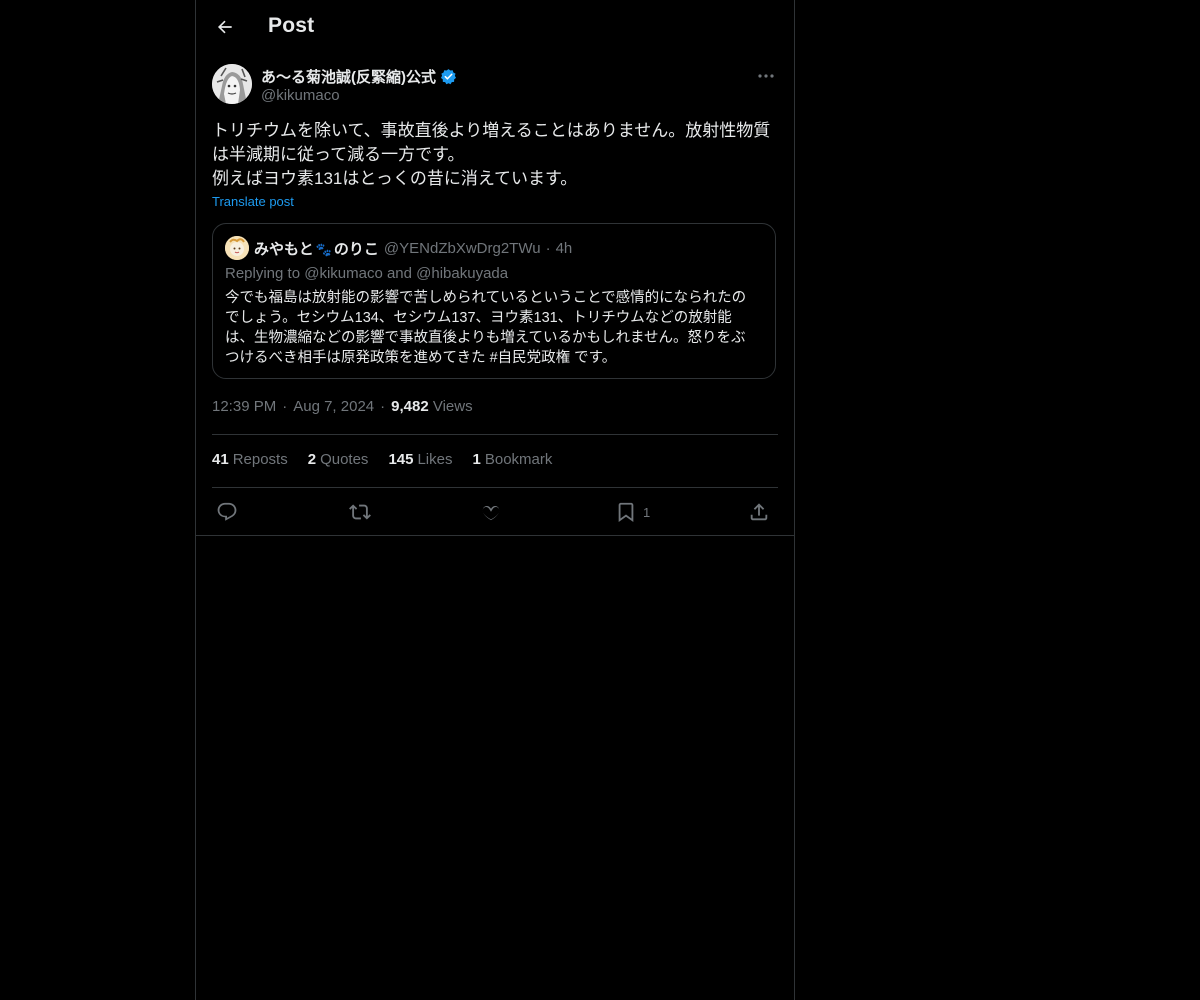 This screenshot has height=1000, width=1200. What do you see at coordinates (452, 406) in the screenshot?
I see `views-label: Views` at bounding box center [452, 406].